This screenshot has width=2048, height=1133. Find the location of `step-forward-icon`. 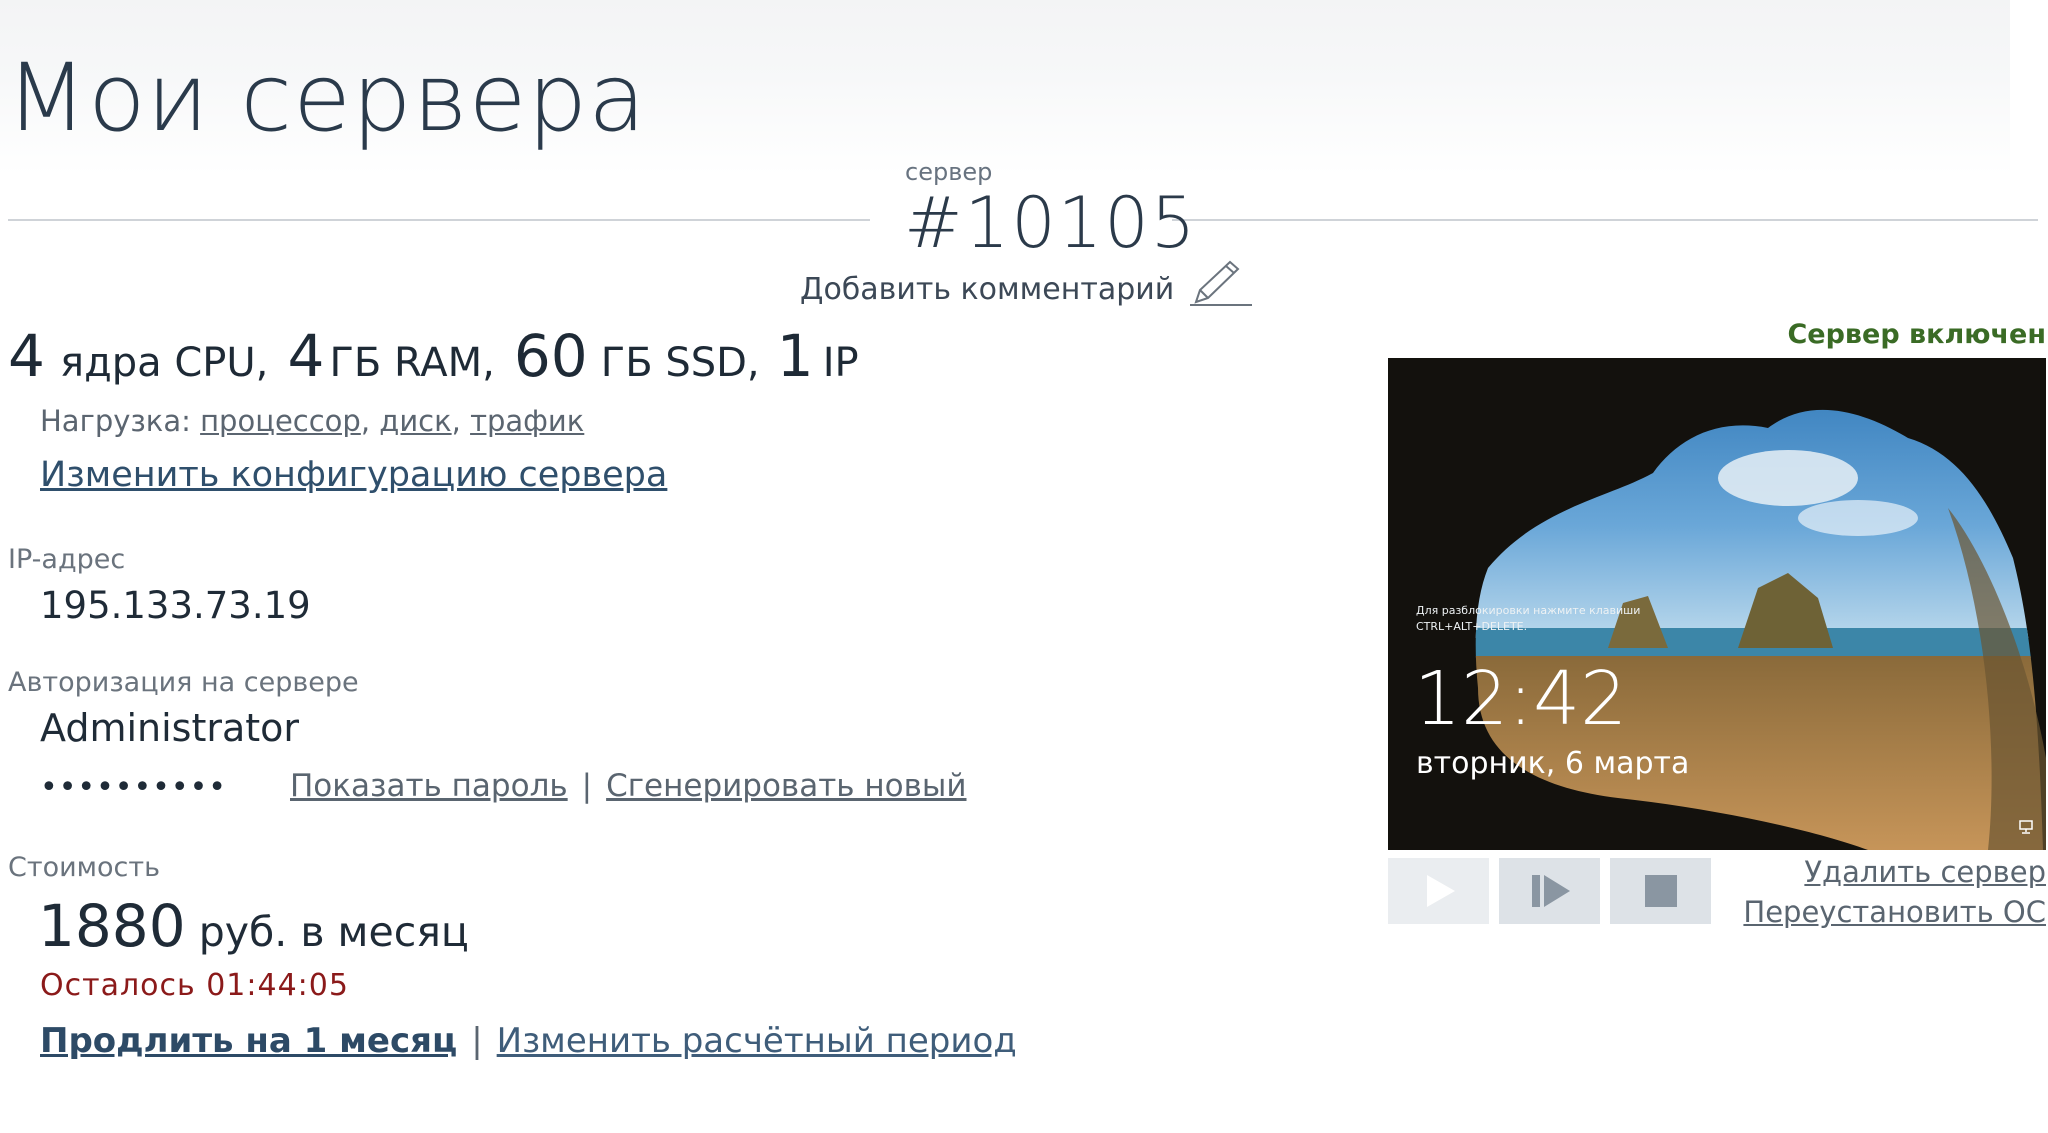

step-forward-icon is located at coordinates (1550, 891).